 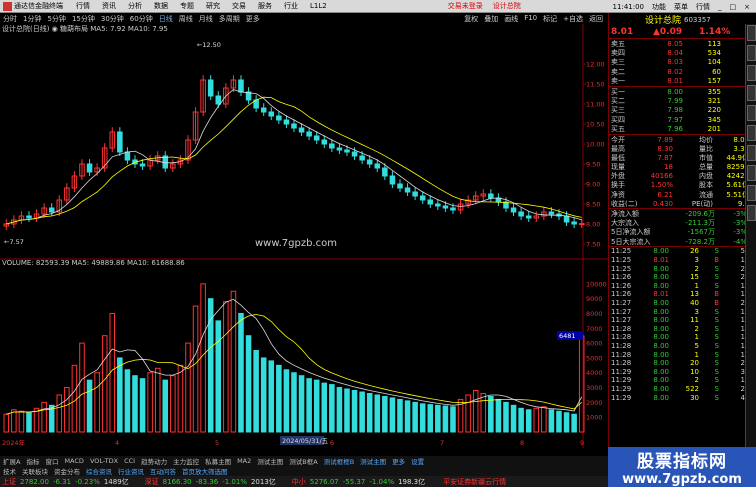 What do you see at coordinates (9, 471) in the screenshot?
I see `info-tab: 技术` at bounding box center [9, 471].